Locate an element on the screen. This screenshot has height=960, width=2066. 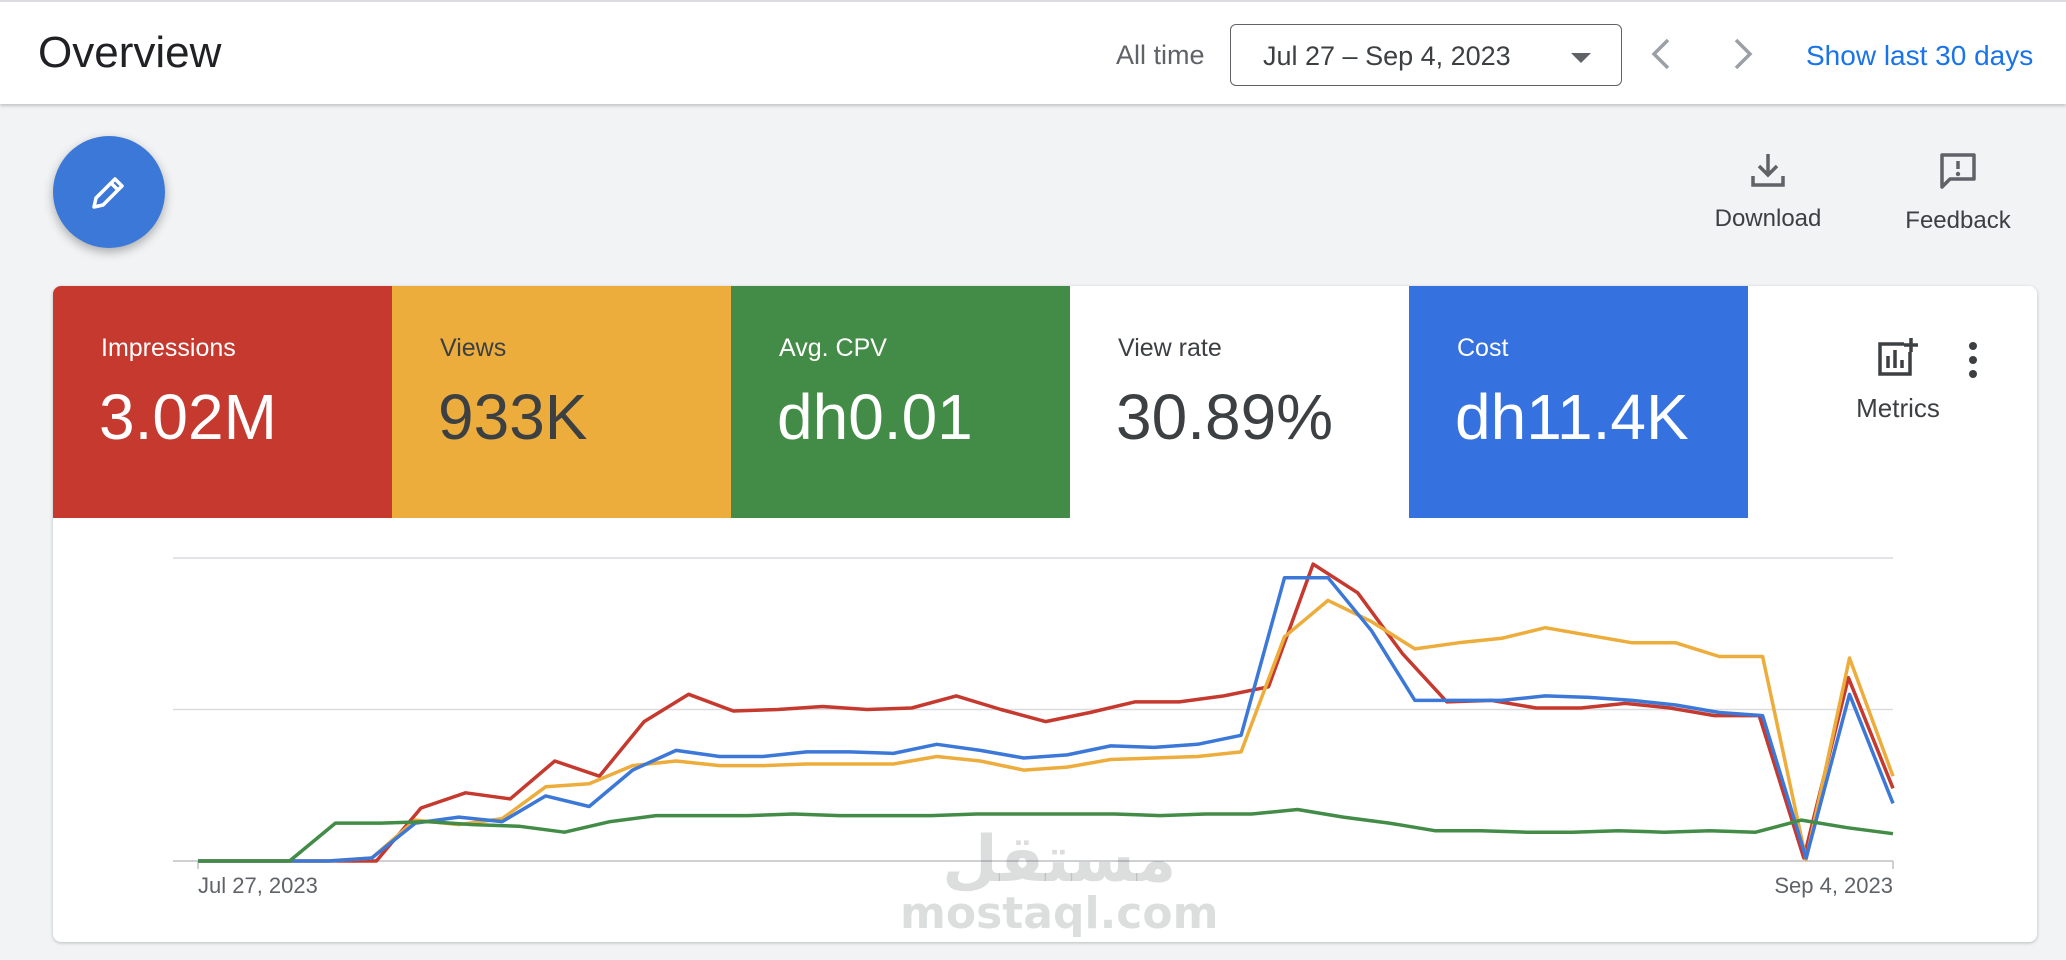
watermark: مستقل mostaql.com is located at coordinates (1059, 882).